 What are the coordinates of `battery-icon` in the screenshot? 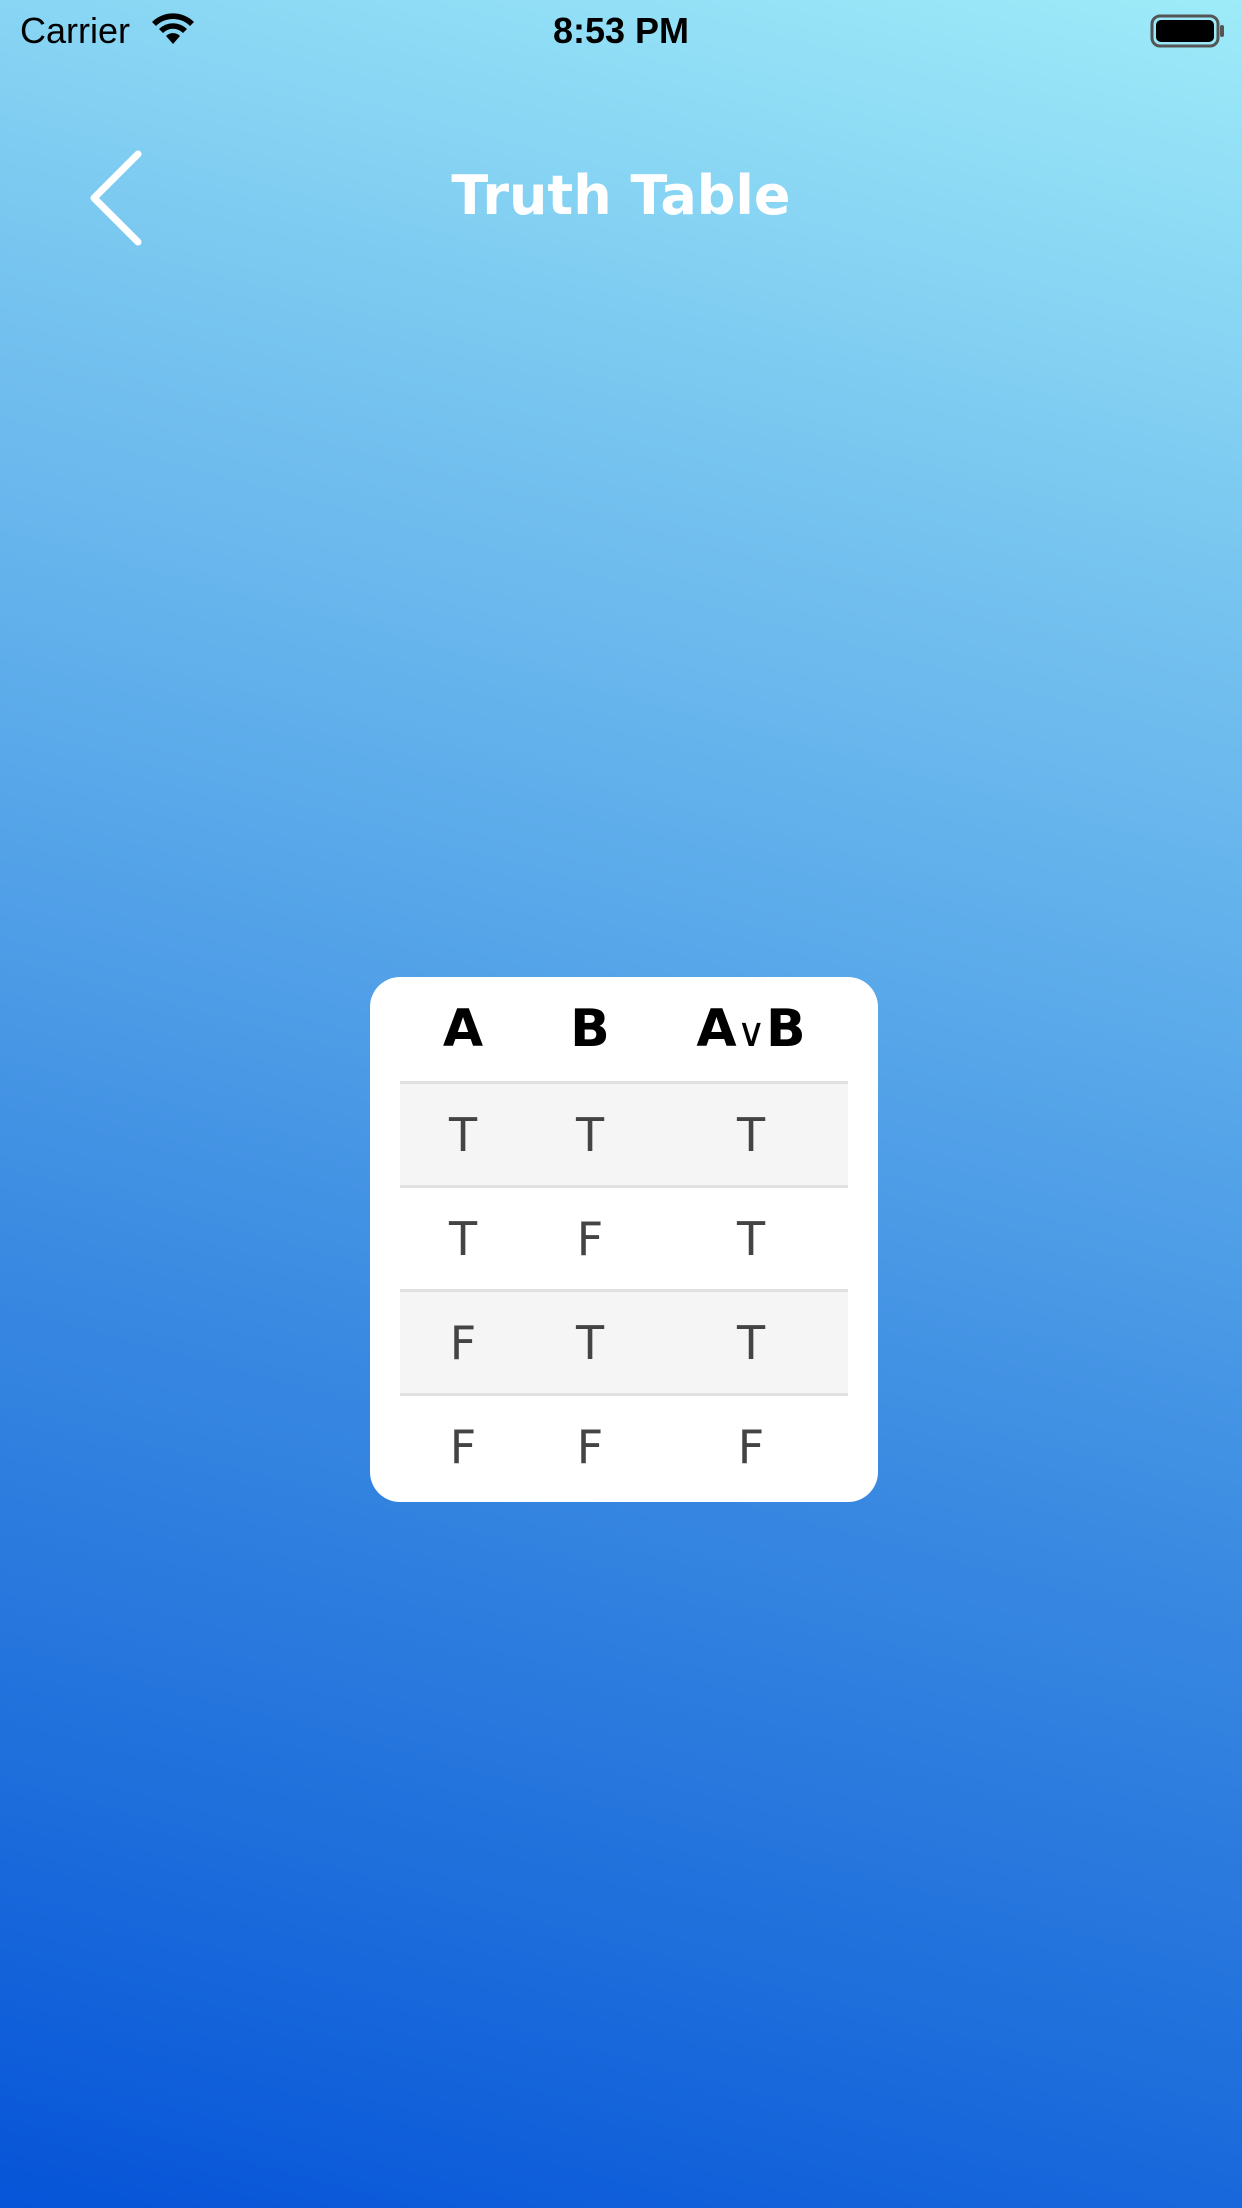 It's located at (1187, 31).